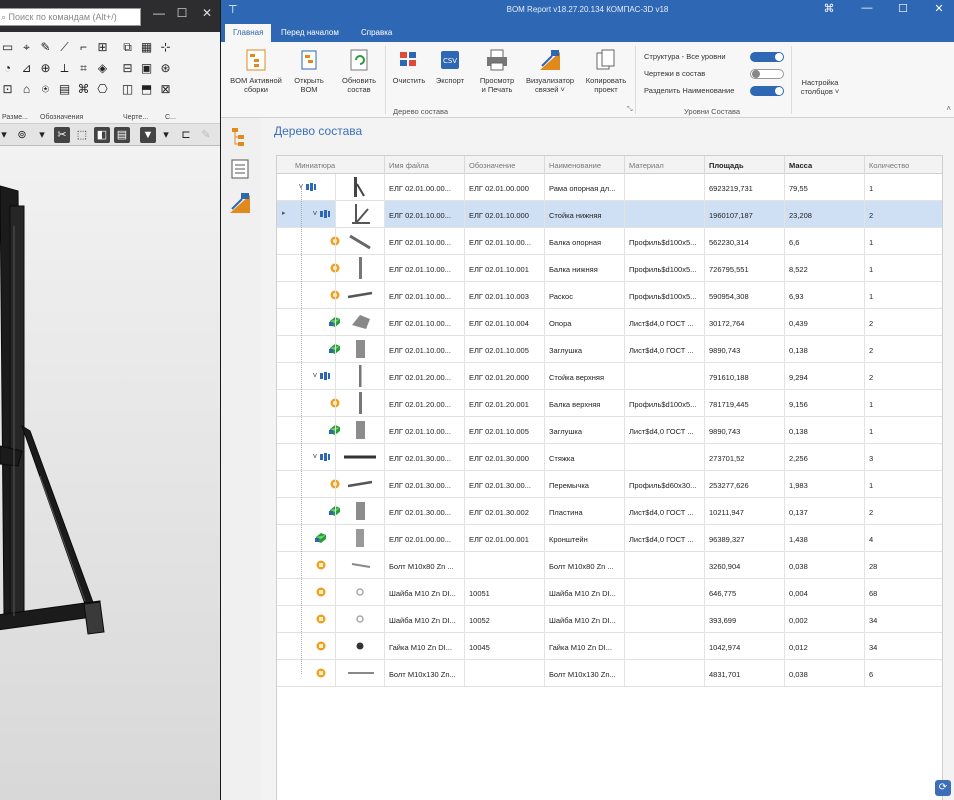  I want to click on group-launcher-icon: ⤡, so click(630, 110).